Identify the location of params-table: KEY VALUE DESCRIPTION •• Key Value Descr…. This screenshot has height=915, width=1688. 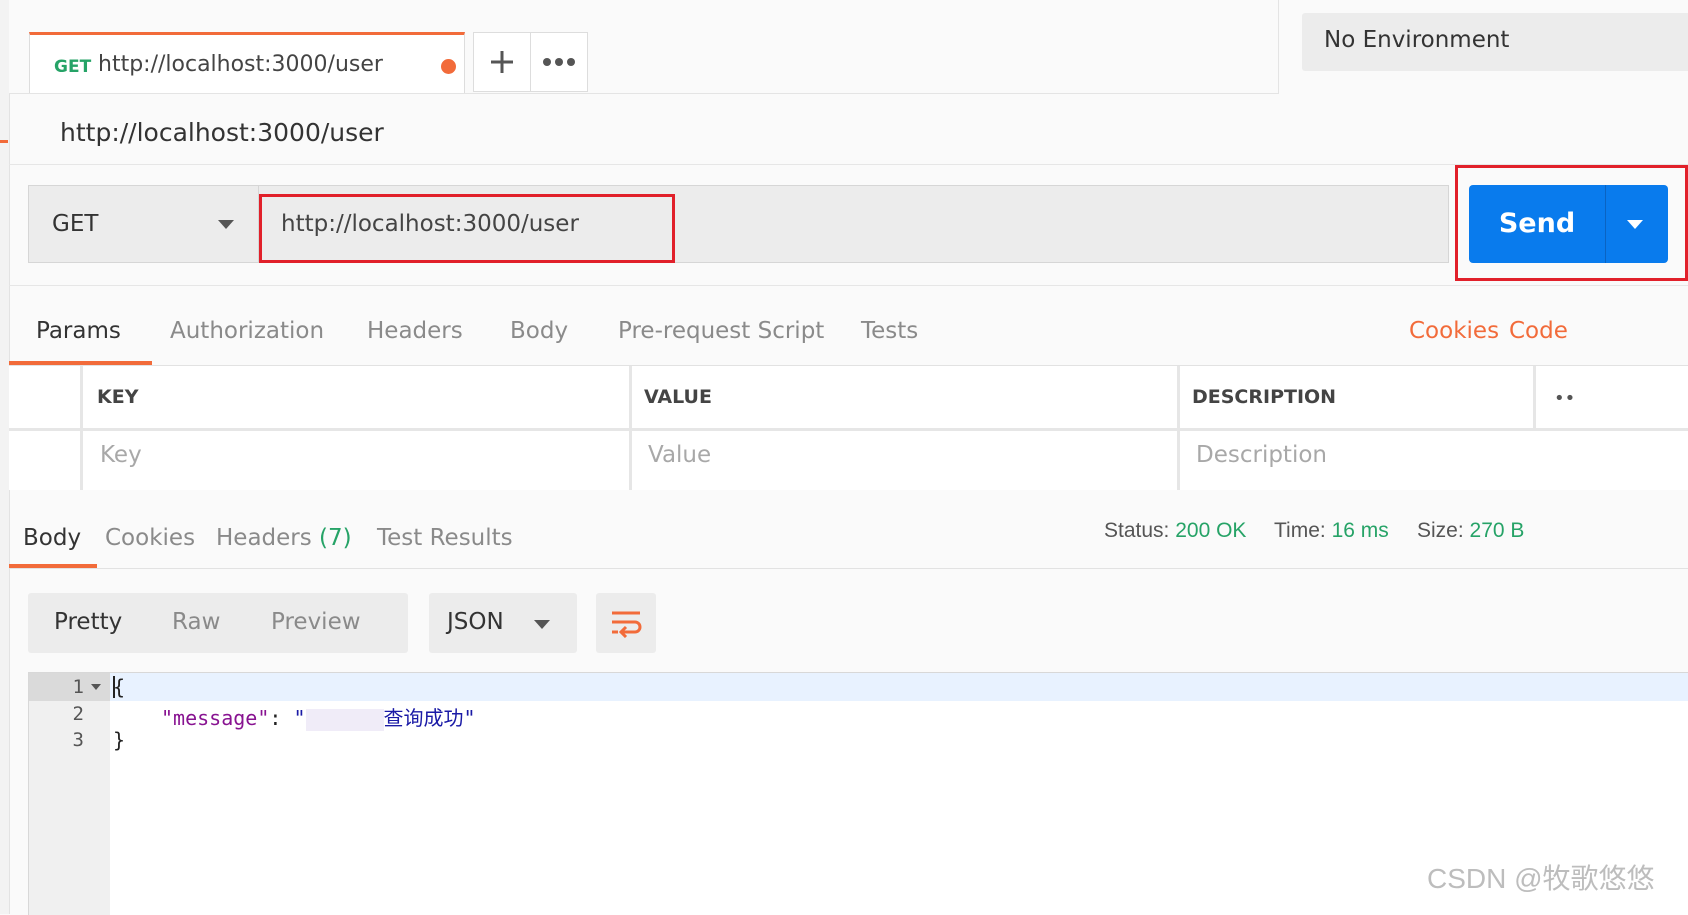
(848, 428).